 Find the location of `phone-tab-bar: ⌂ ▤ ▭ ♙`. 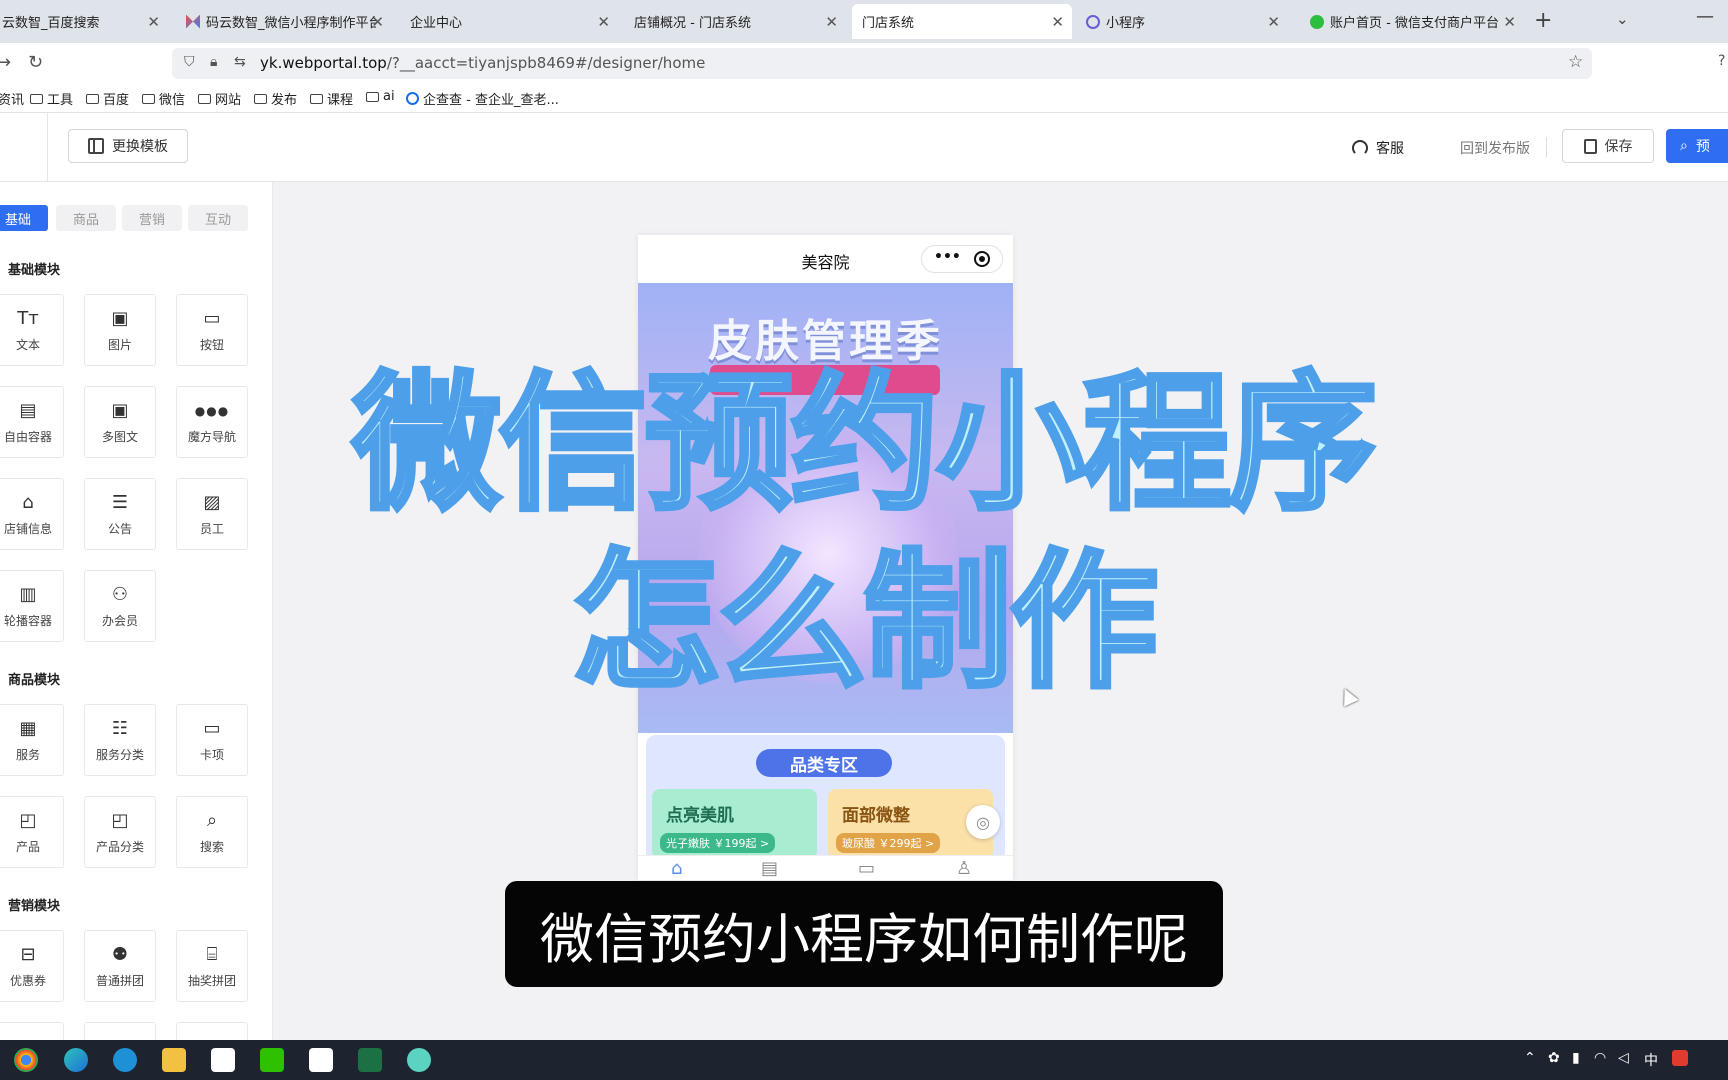

phone-tab-bar: ⌂ ▤ ▭ ♙ is located at coordinates (825, 867).